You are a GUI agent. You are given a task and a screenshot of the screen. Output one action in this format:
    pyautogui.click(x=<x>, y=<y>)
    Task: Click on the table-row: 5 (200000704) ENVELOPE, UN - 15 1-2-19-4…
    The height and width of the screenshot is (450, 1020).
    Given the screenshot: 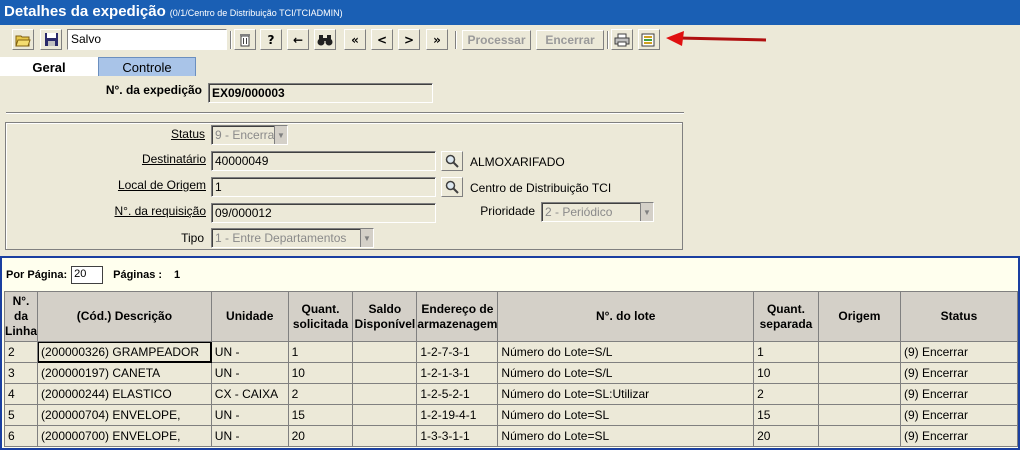 What is the action you would take?
    pyautogui.click(x=511, y=415)
    